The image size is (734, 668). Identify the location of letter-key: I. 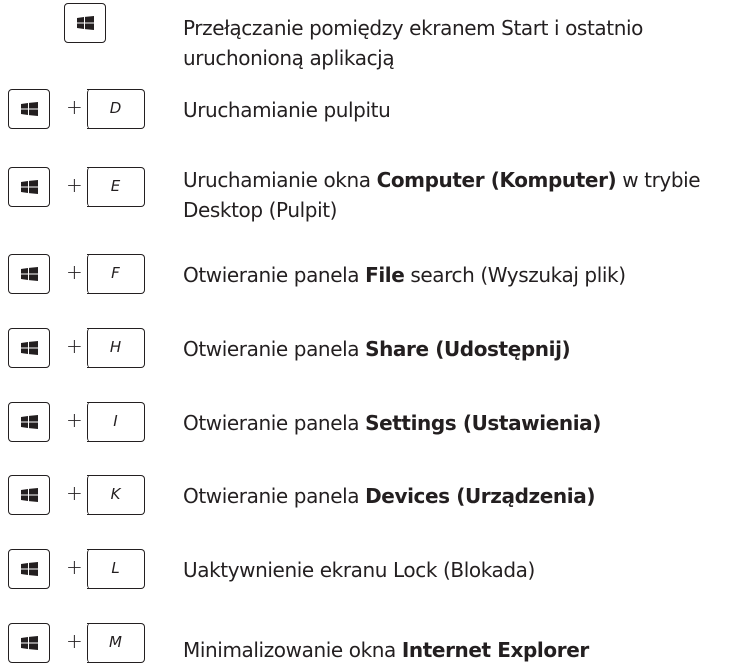
(116, 421).